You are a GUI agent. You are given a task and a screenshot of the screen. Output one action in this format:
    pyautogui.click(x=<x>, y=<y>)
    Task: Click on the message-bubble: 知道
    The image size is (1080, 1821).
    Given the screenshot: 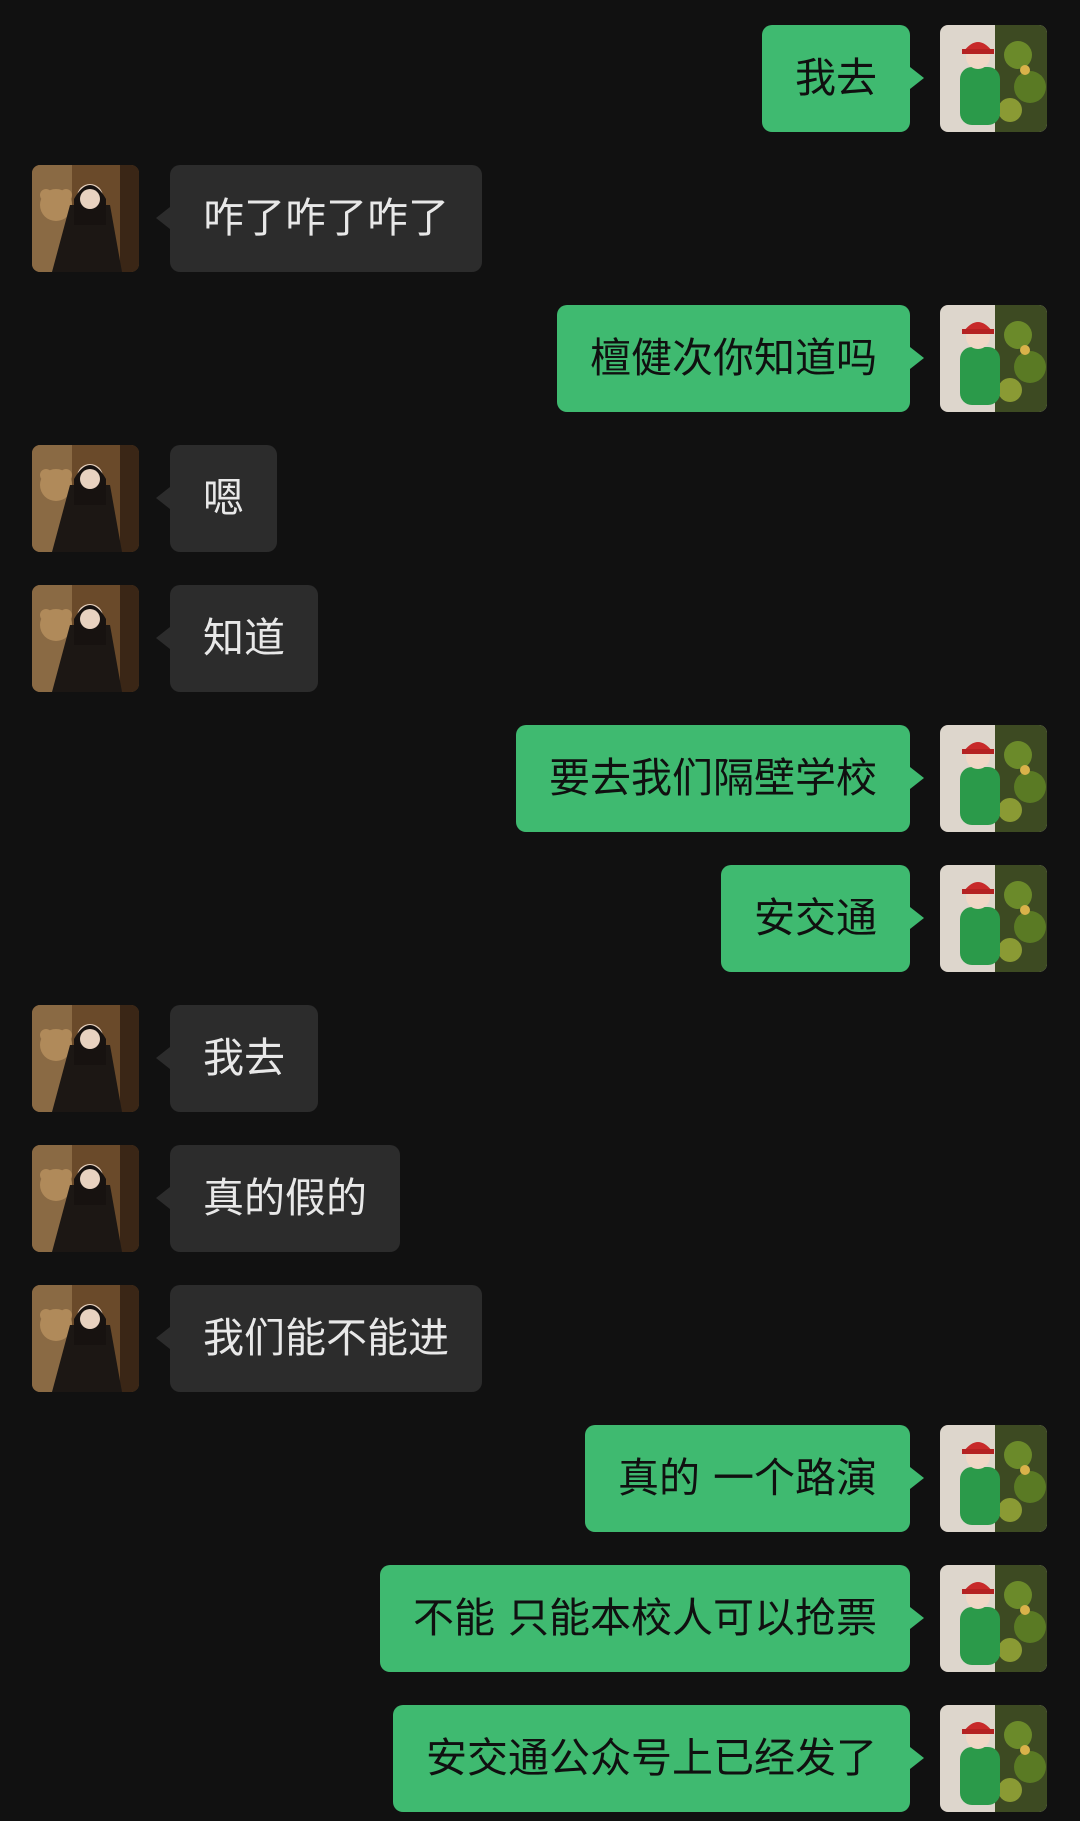 What is the action you would take?
    pyautogui.click(x=237, y=638)
    